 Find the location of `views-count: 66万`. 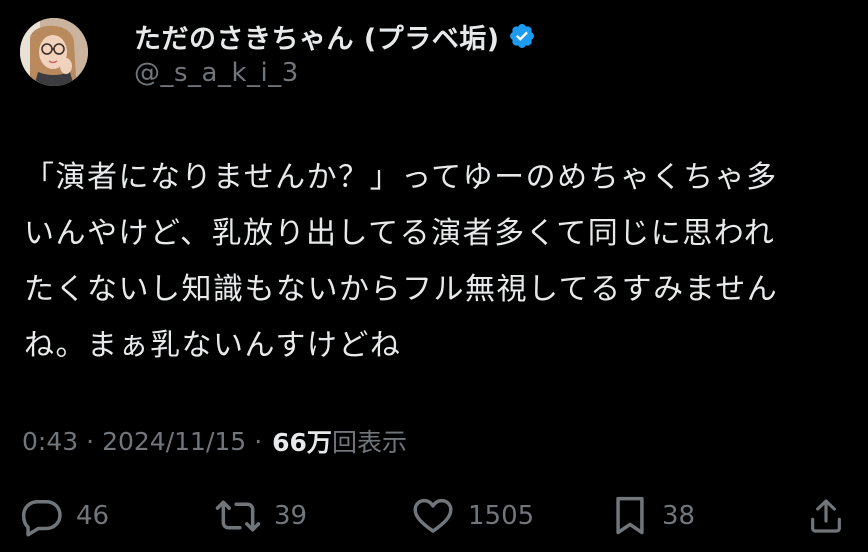

views-count: 66万 is located at coordinates (302, 441).